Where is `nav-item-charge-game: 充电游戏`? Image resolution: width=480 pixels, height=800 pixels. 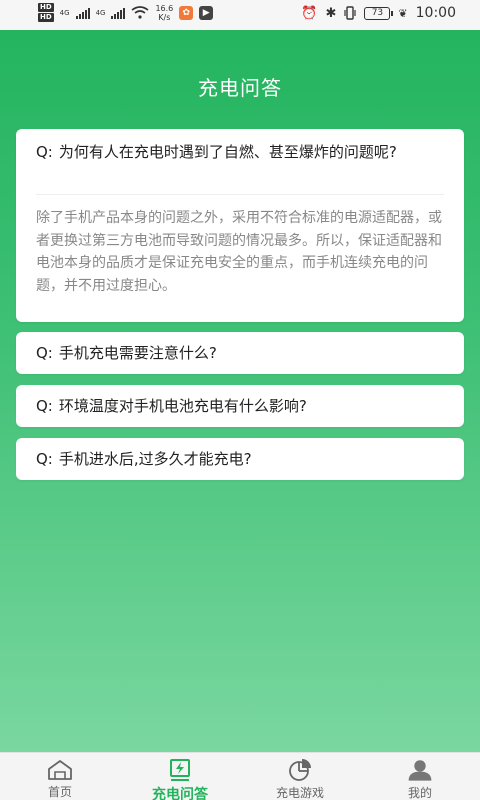 nav-item-charge-game: 充电游戏 is located at coordinates (300, 776).